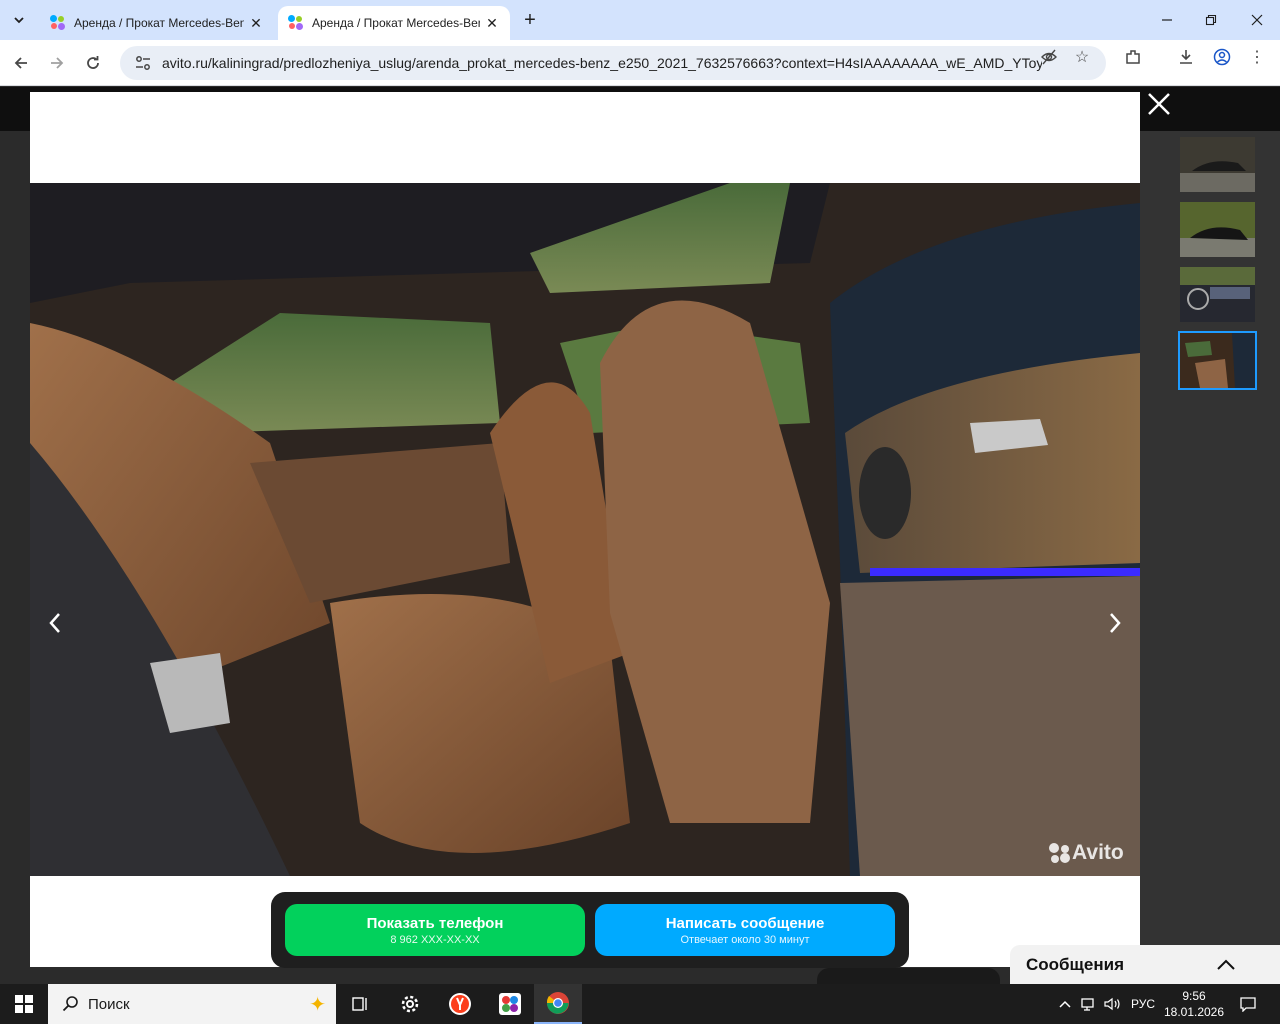 The width and height of the screenshot is (1280, 1024). I want to click on tray-expand-icon, so click(1065, 1004).